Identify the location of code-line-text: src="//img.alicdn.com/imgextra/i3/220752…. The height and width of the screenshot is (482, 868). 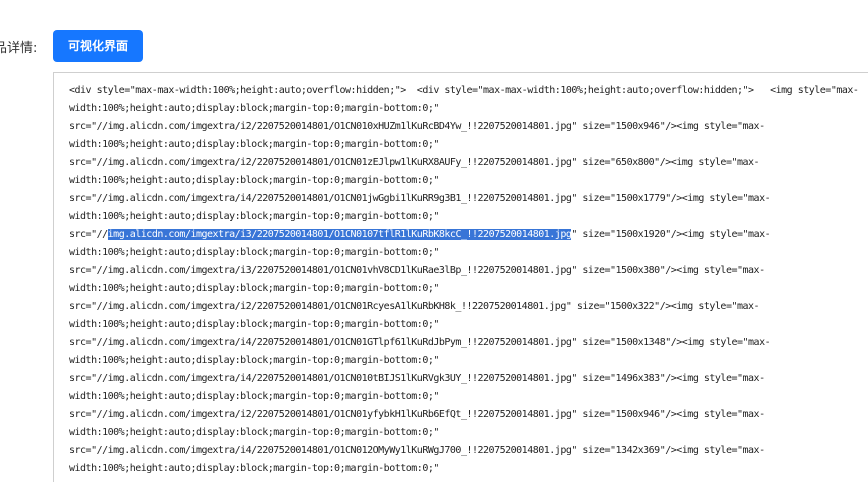
(417, 270).